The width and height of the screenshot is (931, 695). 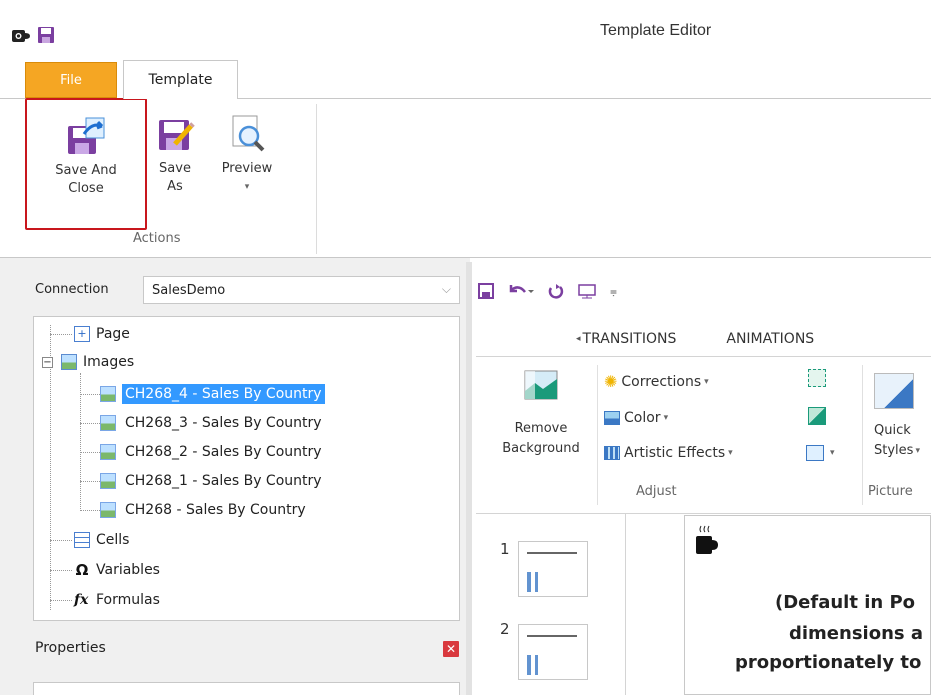 I want to click on save-as-button: Save As, so click(x=175, y=164).